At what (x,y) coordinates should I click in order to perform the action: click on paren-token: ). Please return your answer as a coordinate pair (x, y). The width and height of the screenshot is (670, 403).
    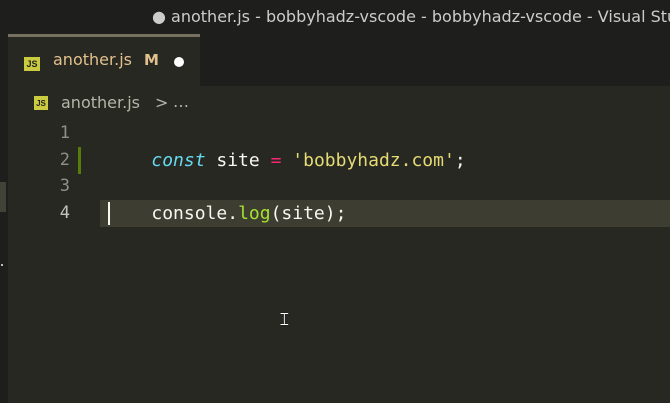
    Looking at the image, I should click on (330, 213).